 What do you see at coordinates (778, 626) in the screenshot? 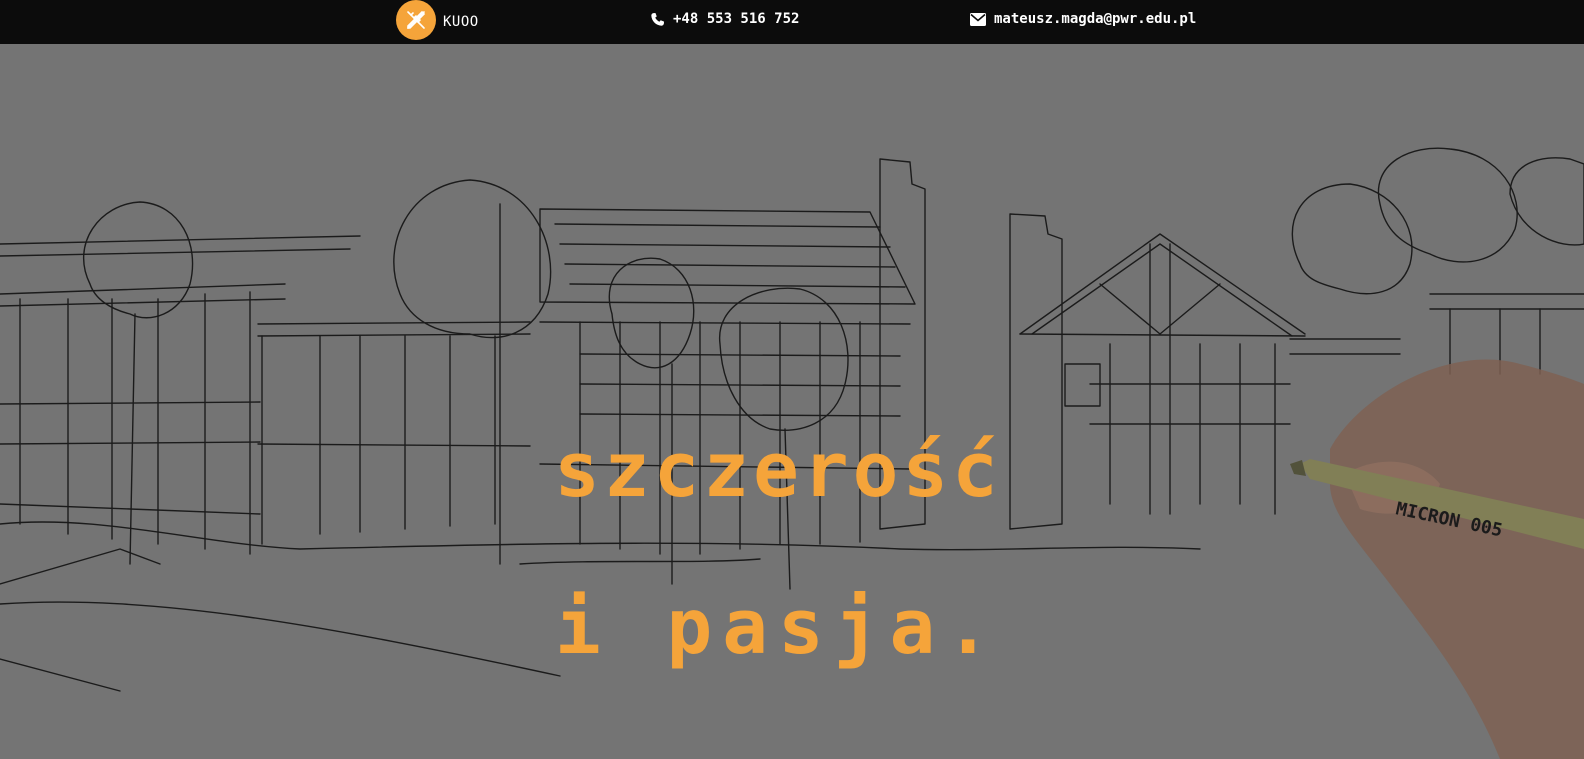
I see `hero-headline-line2: i pasja.` at bounding box center [778, 626].